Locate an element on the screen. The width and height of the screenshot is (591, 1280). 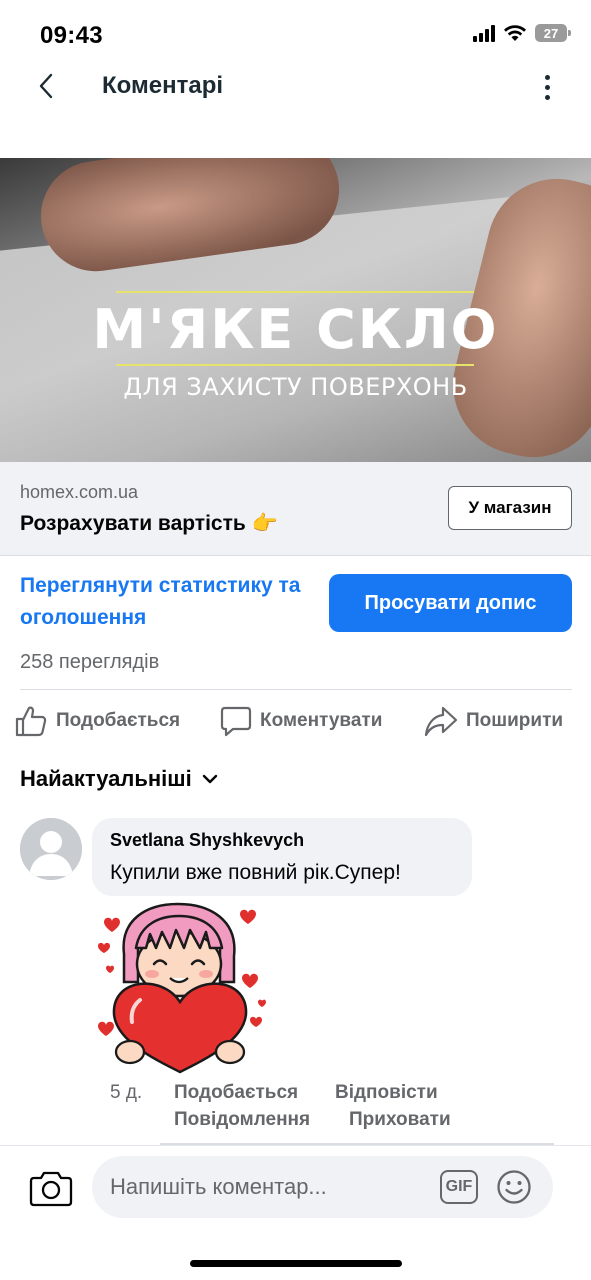
ad-domain: homex.com.ua is located at coordinates (79, 492).